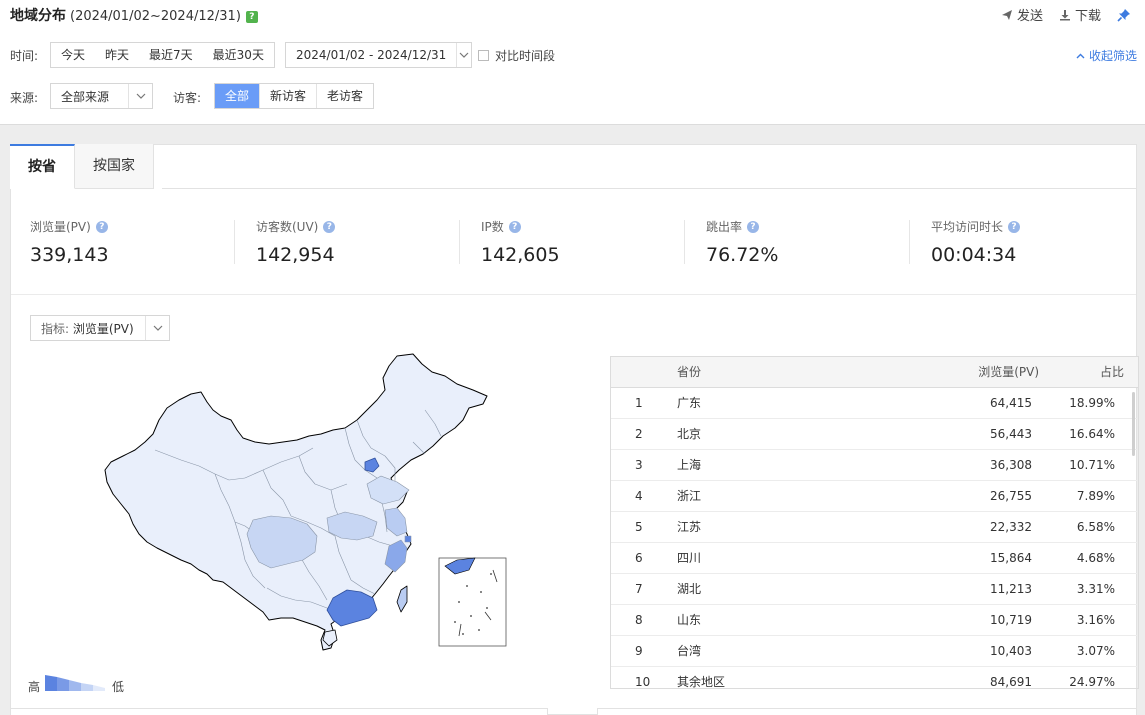  What do you see at coordinates (118, 687) in the screenshot?
I see `legend-low-label: 低` at bounding box center [118, 687].